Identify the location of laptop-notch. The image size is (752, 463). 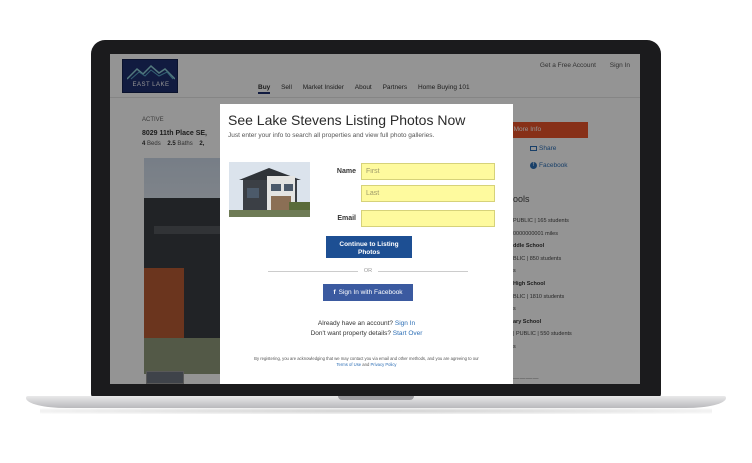
(376, 398).